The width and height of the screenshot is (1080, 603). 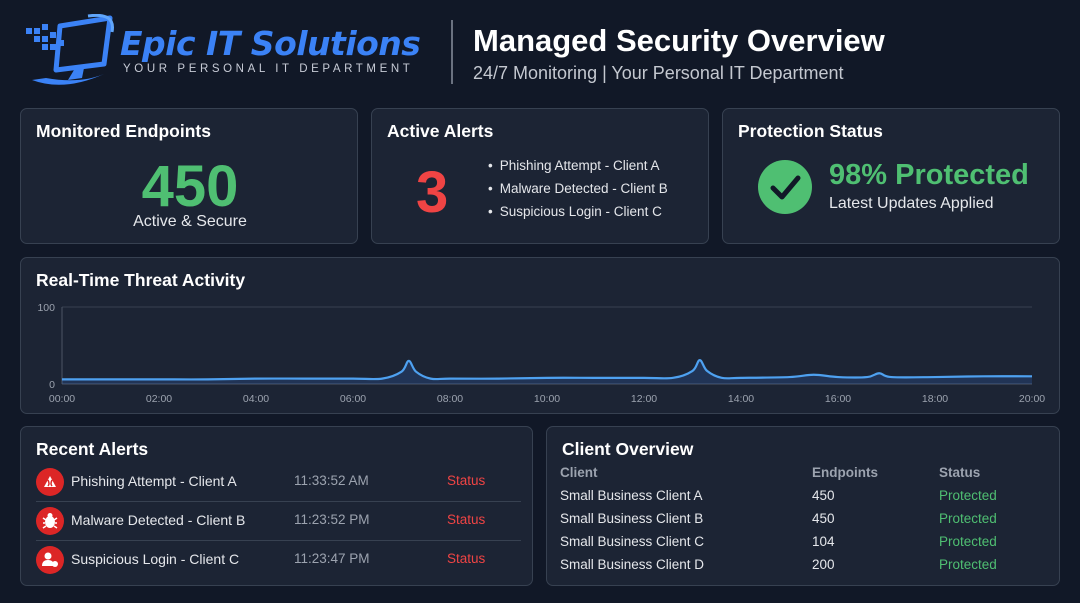 I want to click on x-tick-label: 06:00, so click(x=353, y=399).